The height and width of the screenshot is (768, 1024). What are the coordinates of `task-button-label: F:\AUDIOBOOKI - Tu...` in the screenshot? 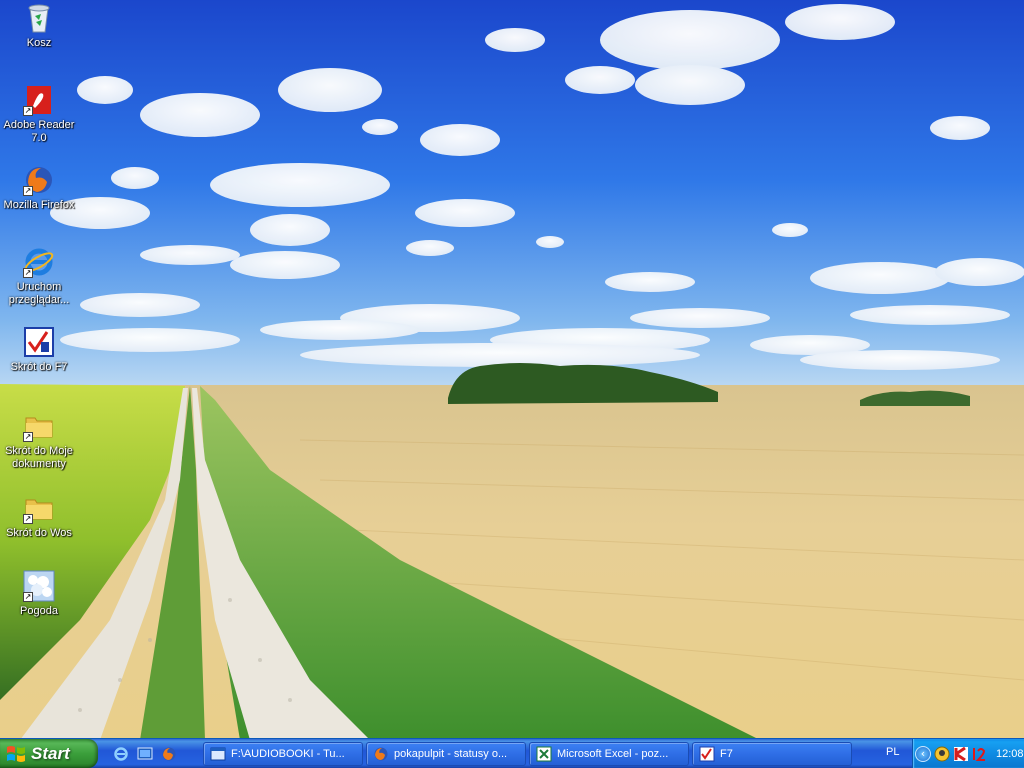 It's located at (288, 754).